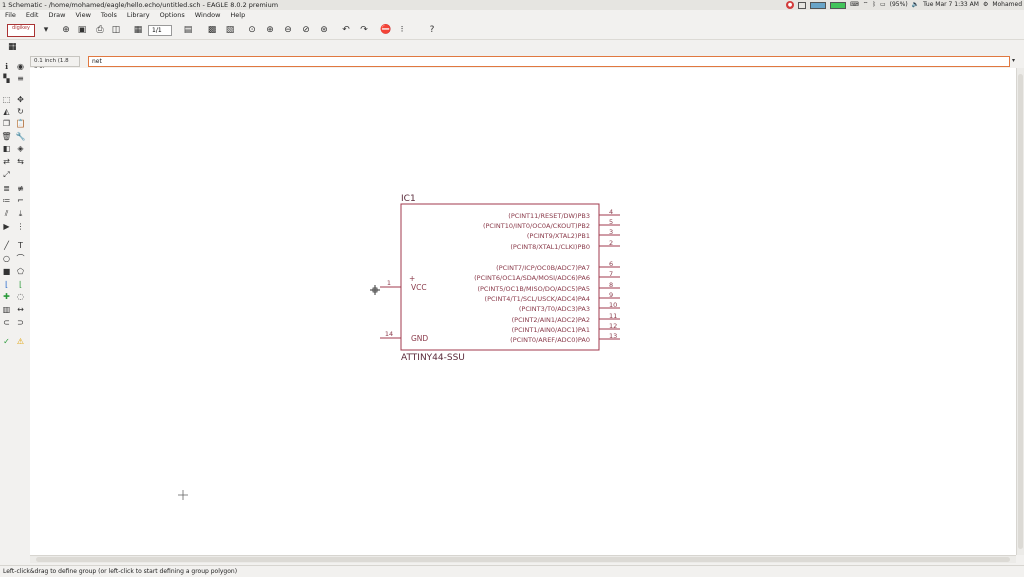 Image resolution: width=1024 pixels, height=577 pixels. What do you see at coordinates (6, 200) in the screenshot?
I see `smash-icon: ≔` at bounding box center [6, 200].